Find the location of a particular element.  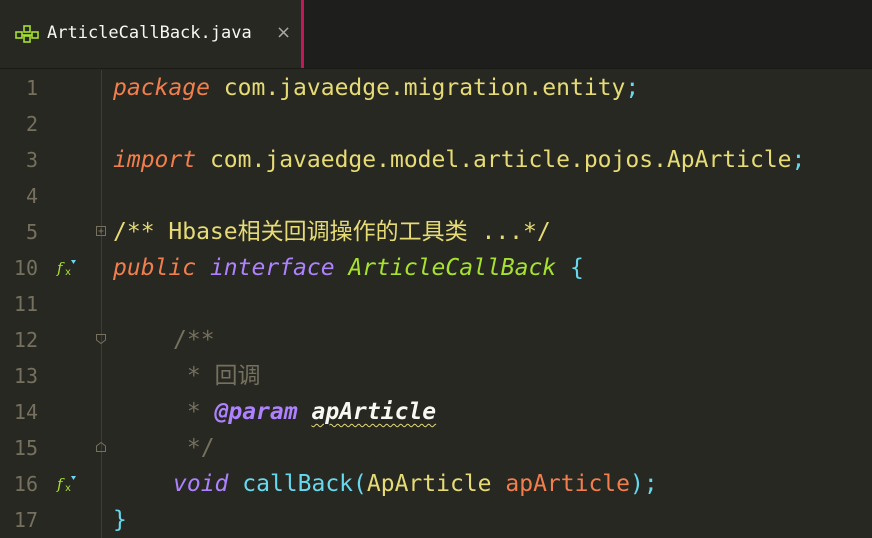

close-icon: × is located at coordinates (283, 33).